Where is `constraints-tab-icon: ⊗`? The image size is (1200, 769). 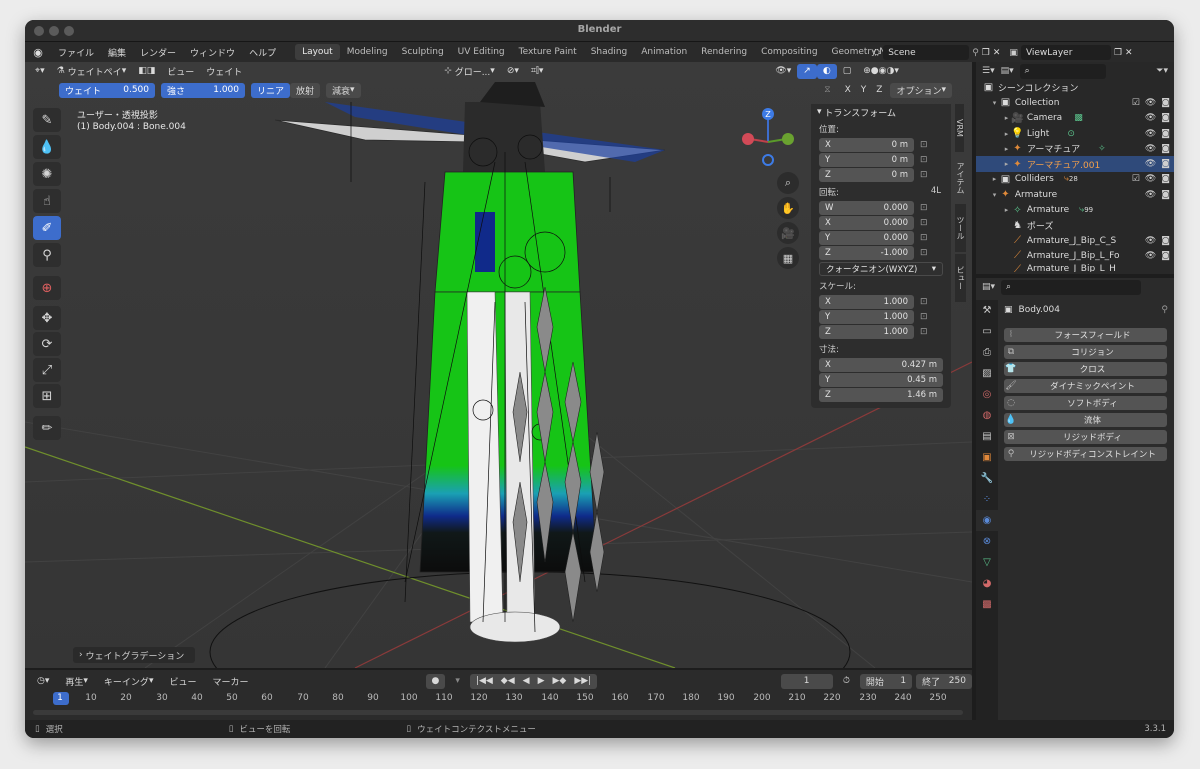
constraints-tab-icon: ⊗ is located at coordinates (987, 541).